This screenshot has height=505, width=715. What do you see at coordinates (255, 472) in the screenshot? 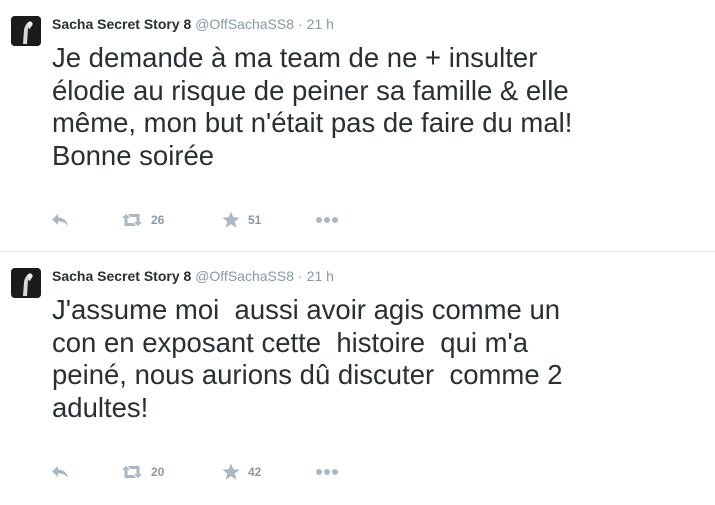
I see `favorite-count: 42` at bounding box center [255, 472].